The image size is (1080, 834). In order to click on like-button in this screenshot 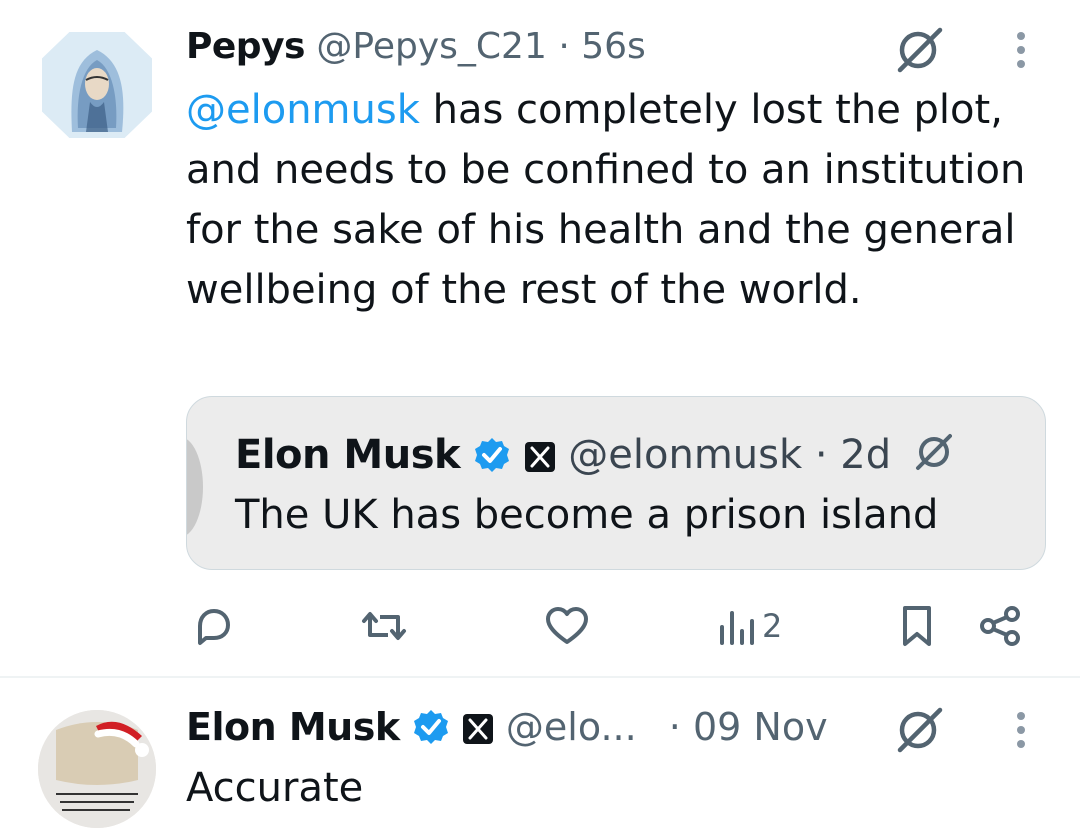, I will do `click(567, 626)`.